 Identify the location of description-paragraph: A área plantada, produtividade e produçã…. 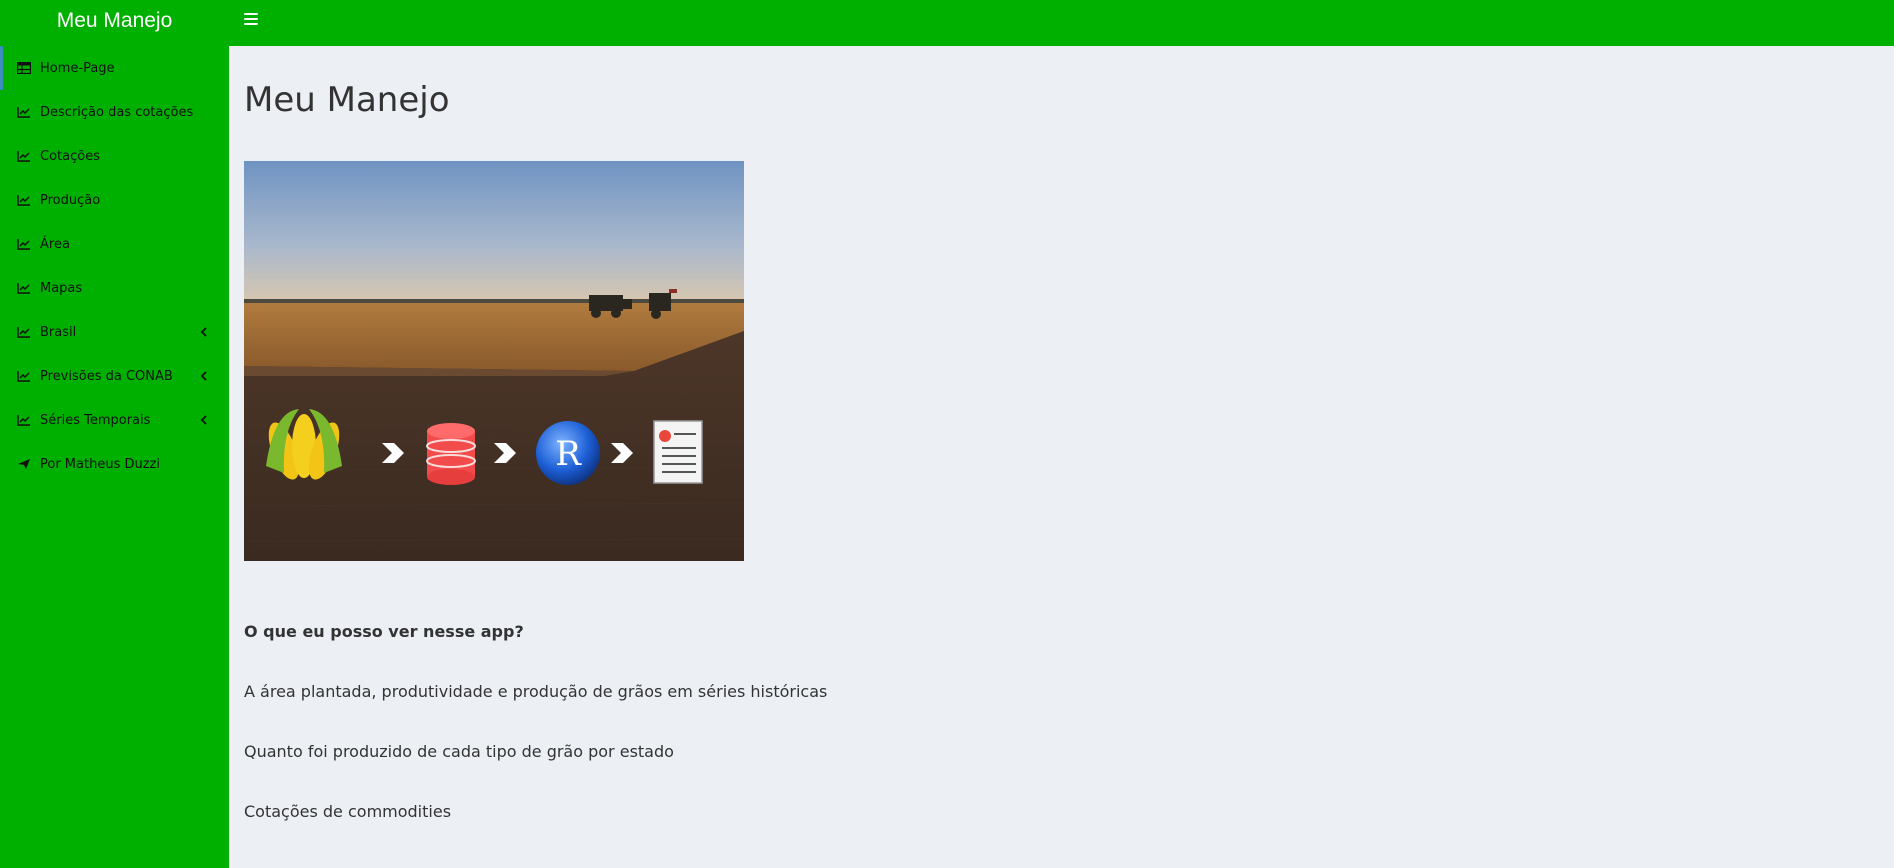
(536, 691).